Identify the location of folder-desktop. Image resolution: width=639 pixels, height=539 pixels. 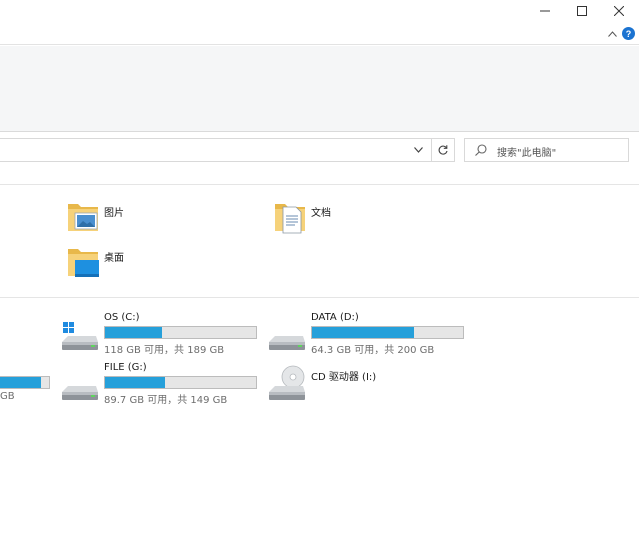
(83, 263).